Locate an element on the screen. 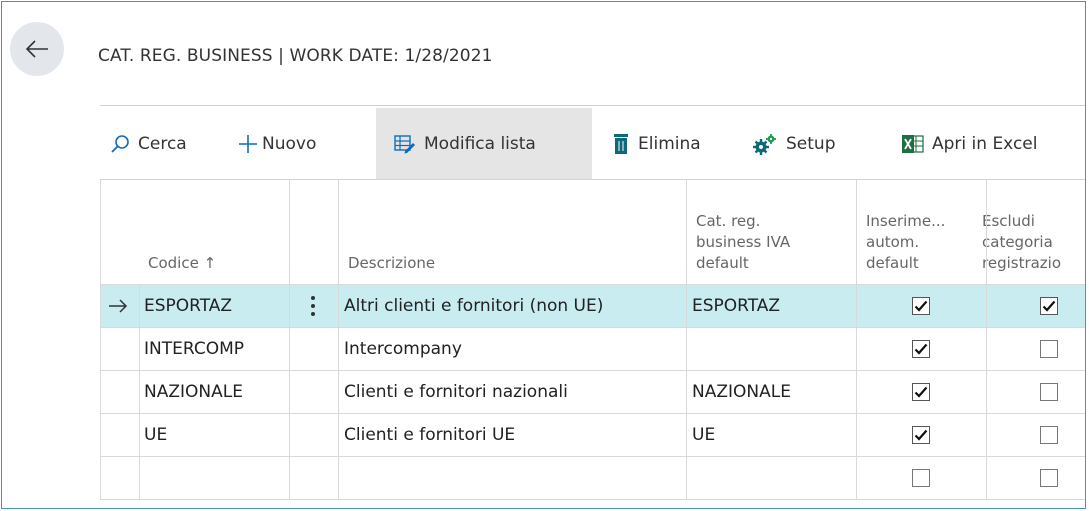 This screenshot has width=1089, height=511. row-indicator-arrow-icon is located at coordinates (122, 305).